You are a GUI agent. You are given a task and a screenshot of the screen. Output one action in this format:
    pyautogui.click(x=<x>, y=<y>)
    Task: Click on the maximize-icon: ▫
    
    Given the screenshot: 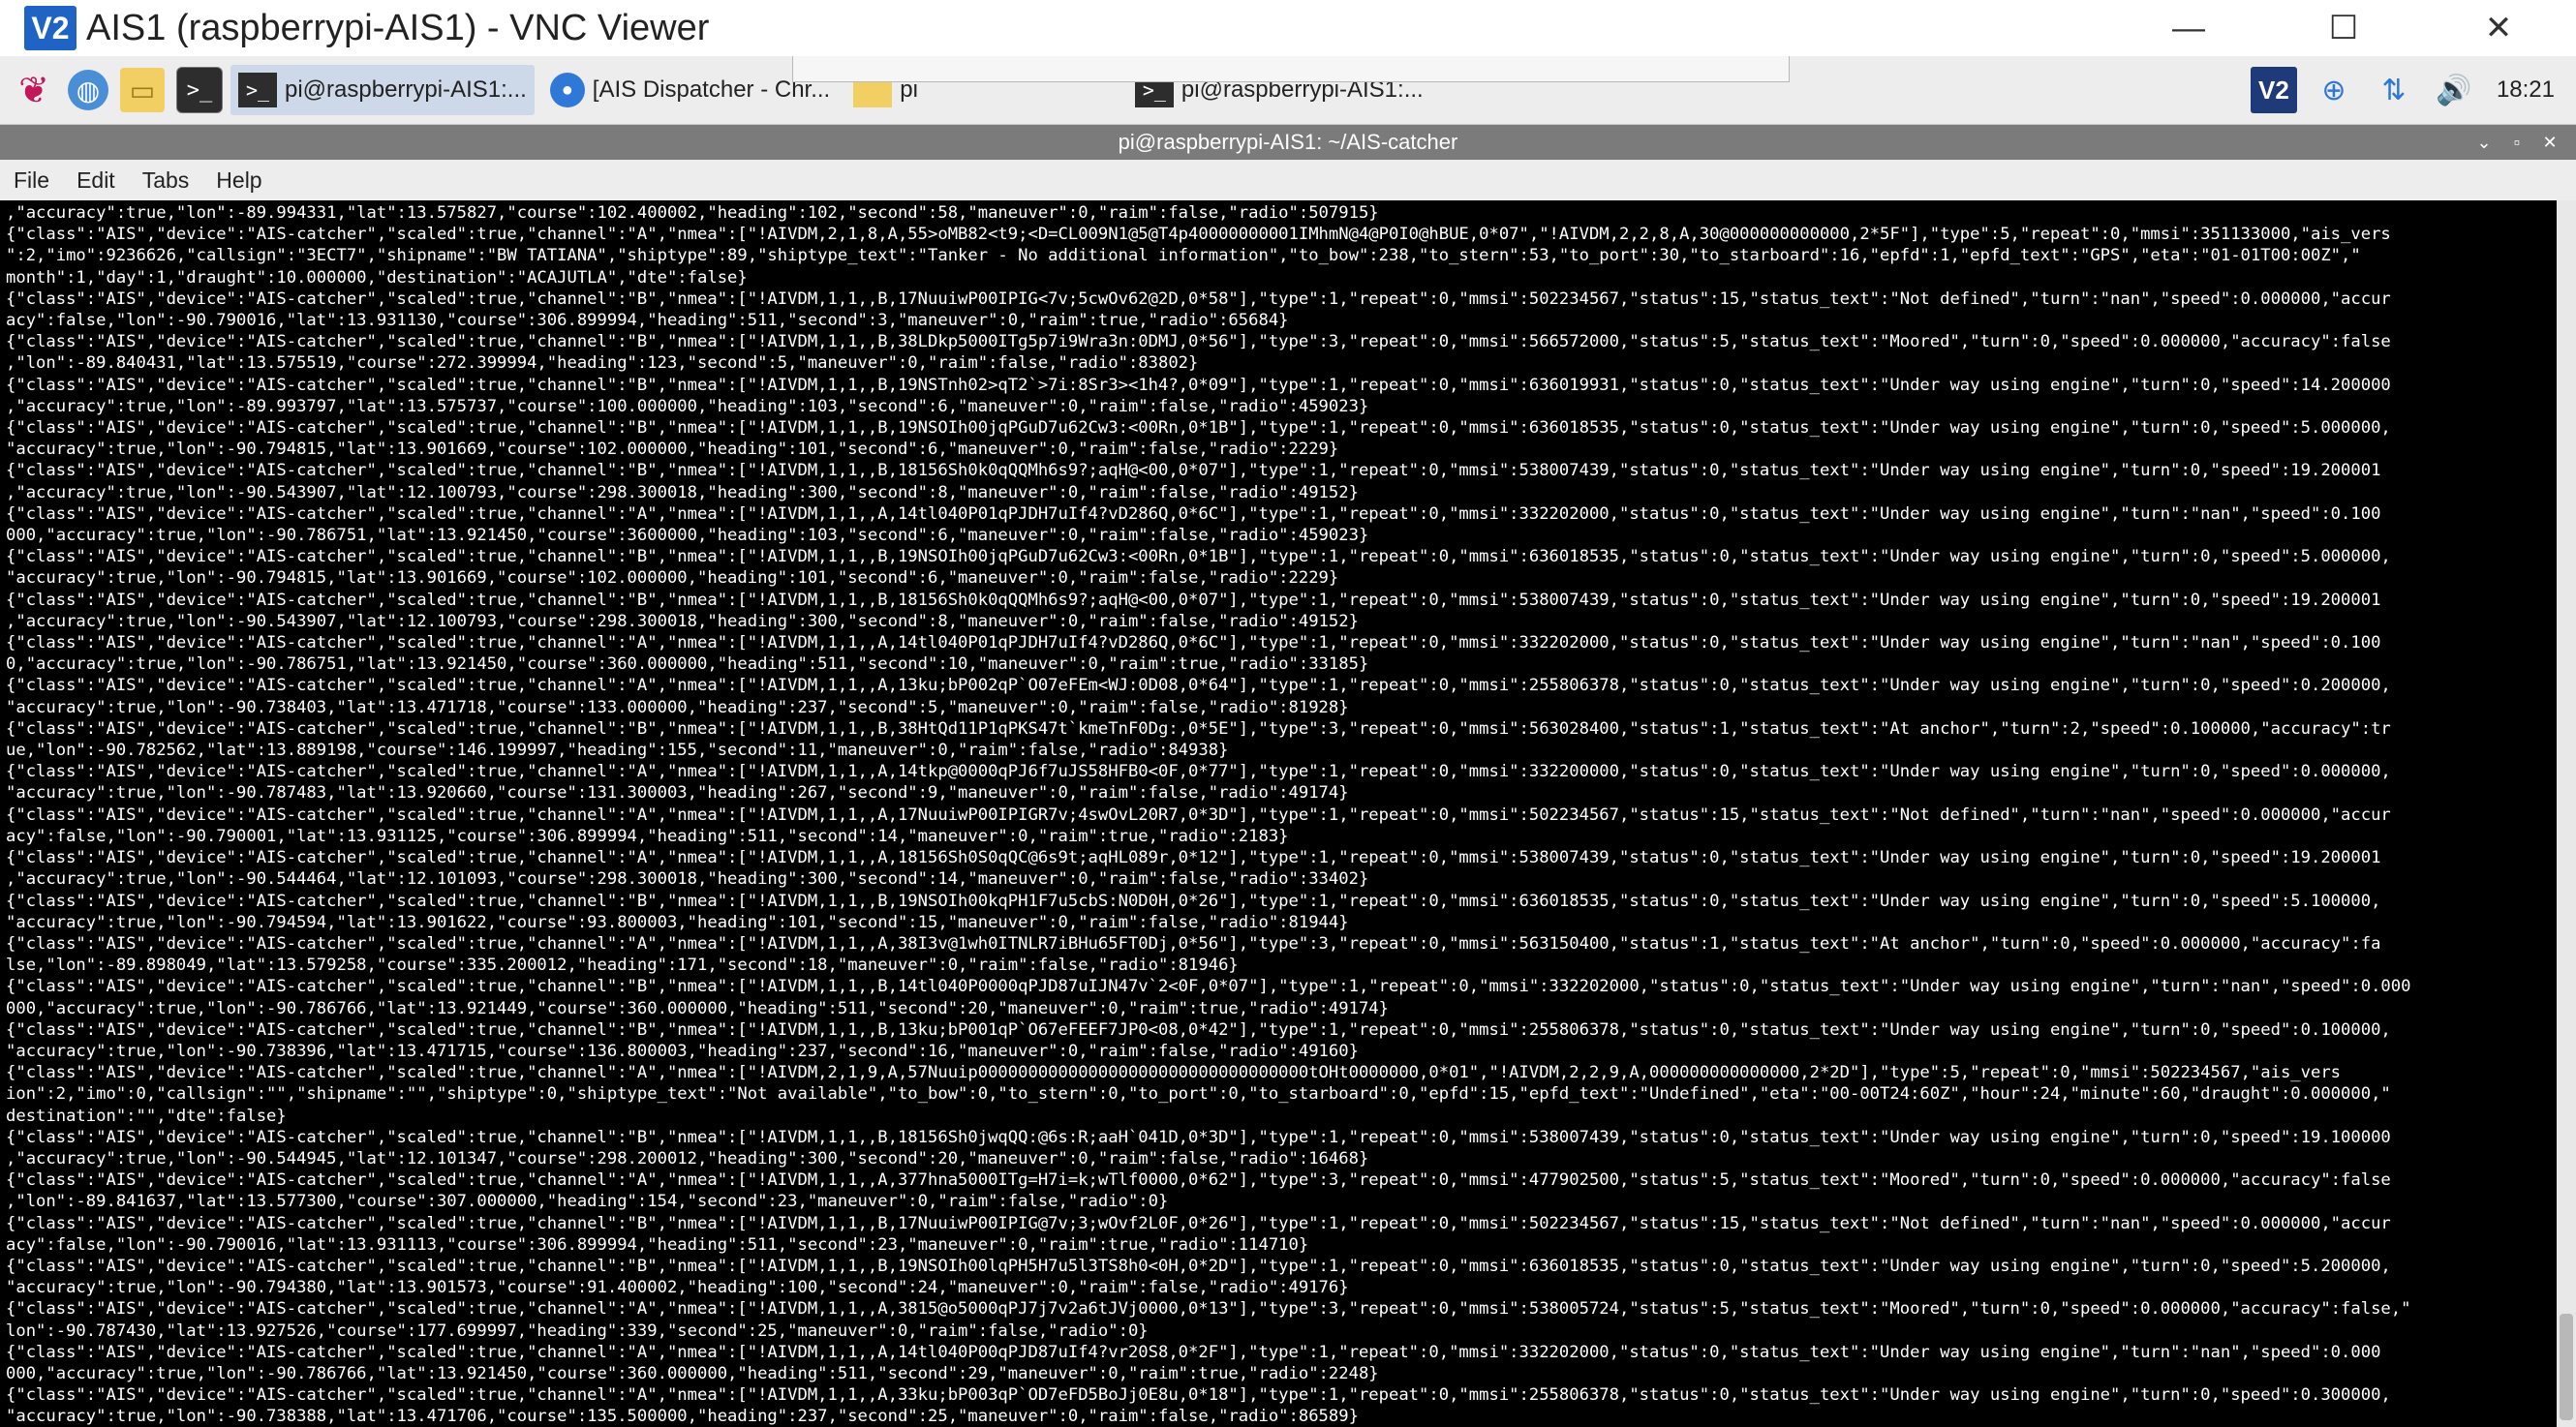 What is the action you would take?
    pyautogui.click(x=2516, y=143)
    